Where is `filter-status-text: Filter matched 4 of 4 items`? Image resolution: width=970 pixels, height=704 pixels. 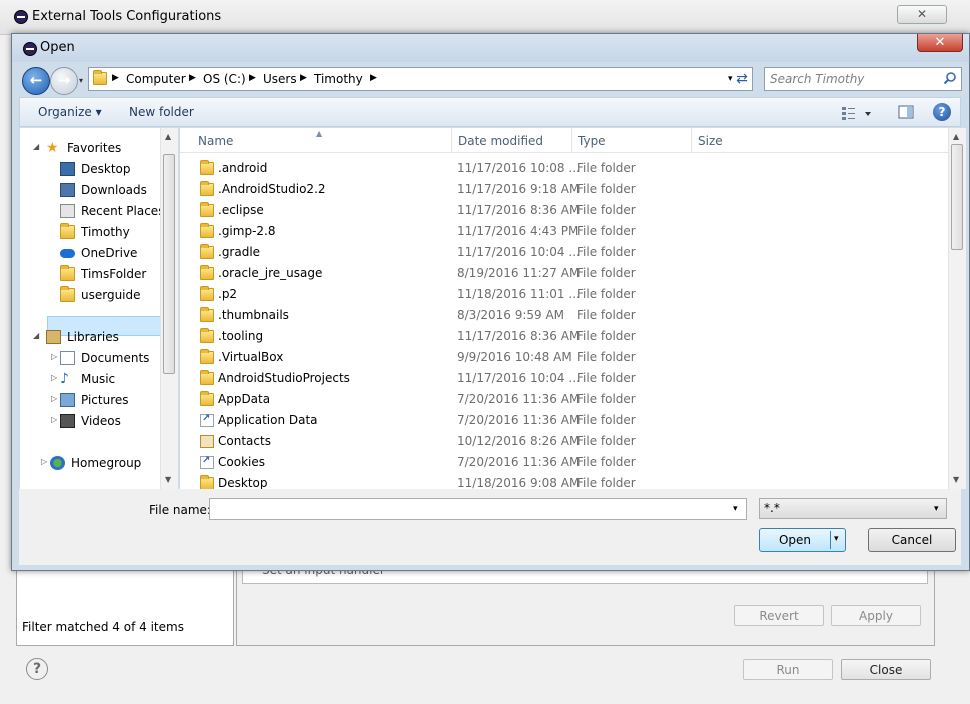 filter-status-text: Filter matched 4 of 4 items is located at coordinates (103, 627).